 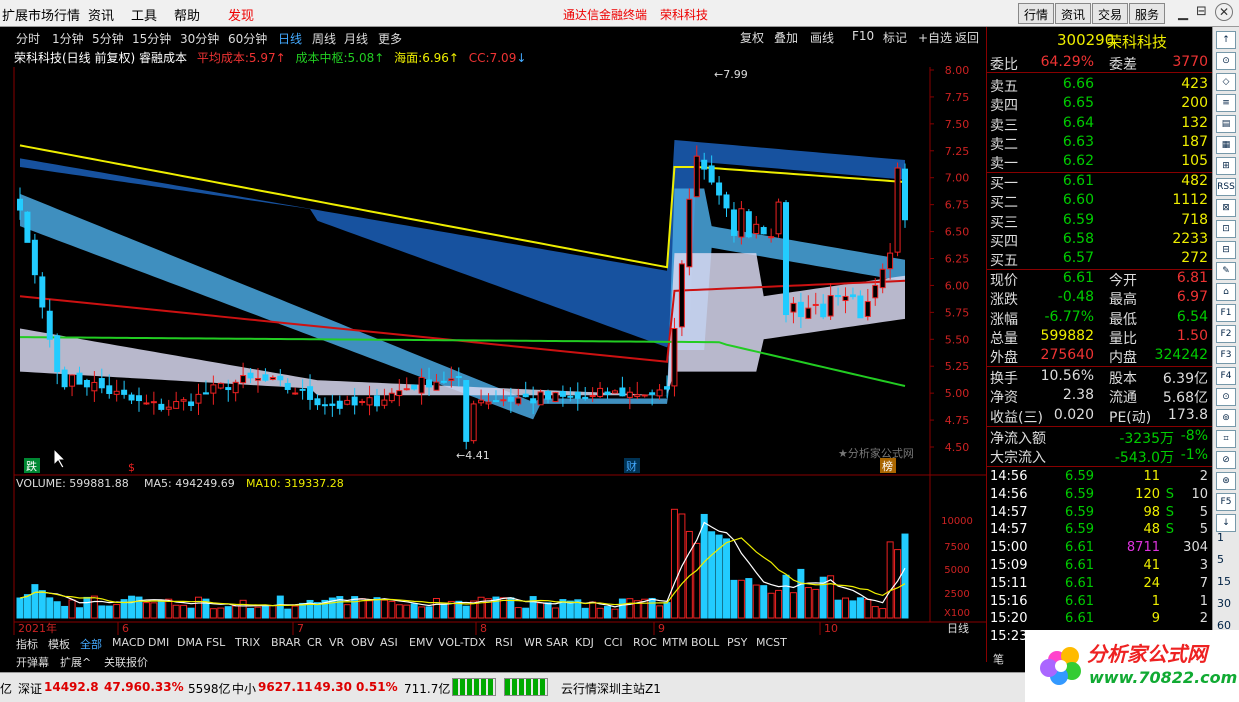 I want to click on side-tool-icon: ✎, so click(x=1226, y=271).